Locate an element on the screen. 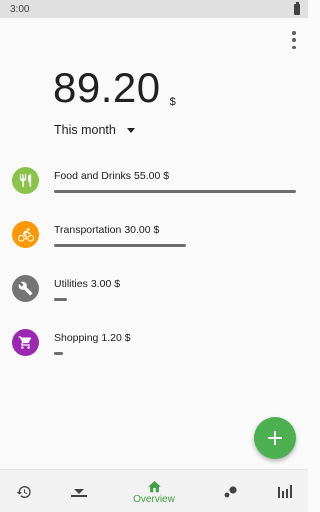  battery-icon is located at coordinates (297, 8).